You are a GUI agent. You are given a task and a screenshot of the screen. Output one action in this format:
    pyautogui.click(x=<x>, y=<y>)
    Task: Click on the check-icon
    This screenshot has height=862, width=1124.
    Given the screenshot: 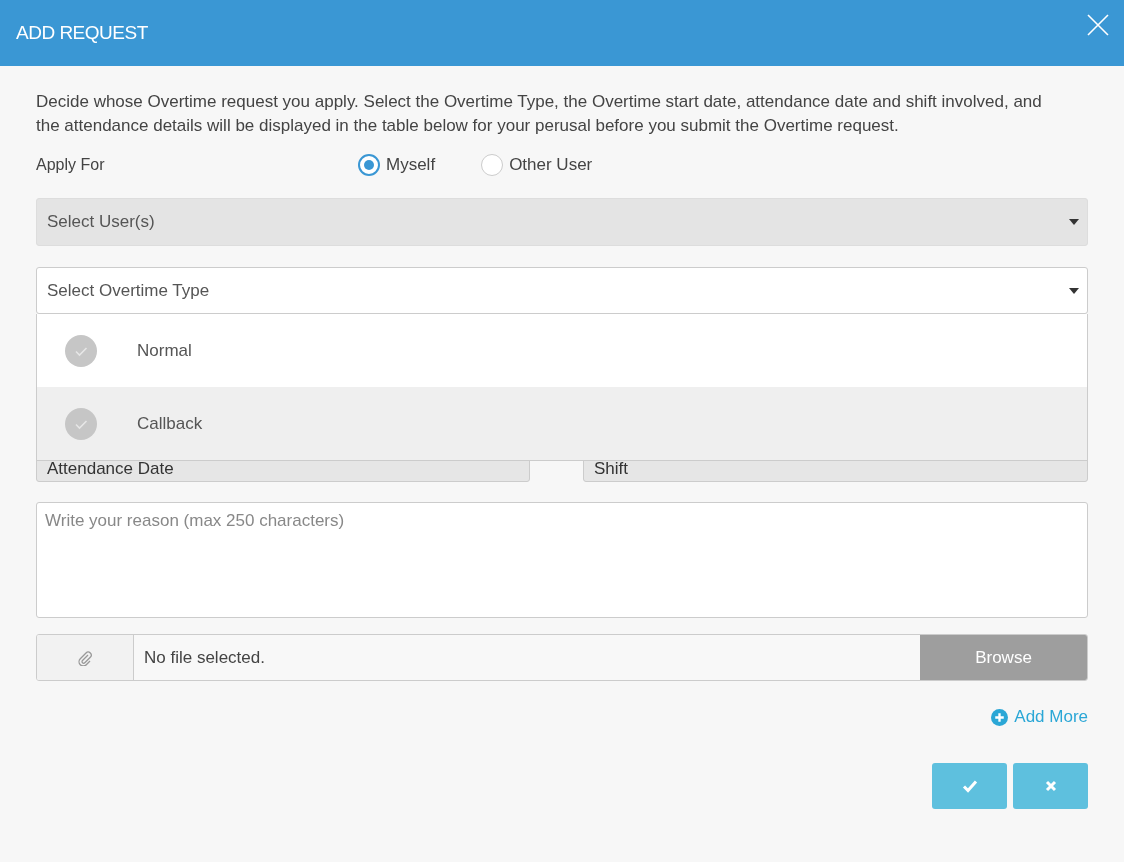 What is the action you would take?
    pyautogui.click(x=969, y=786)
    